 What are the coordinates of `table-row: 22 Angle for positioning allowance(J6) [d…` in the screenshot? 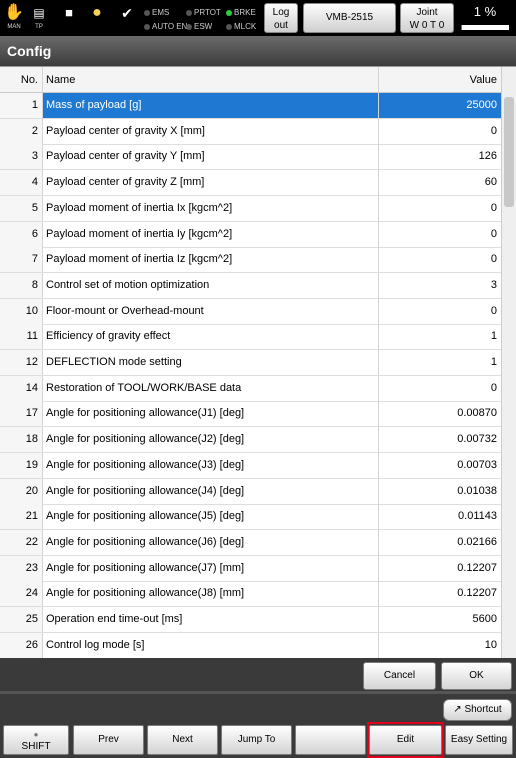 It's located at (250, 542).